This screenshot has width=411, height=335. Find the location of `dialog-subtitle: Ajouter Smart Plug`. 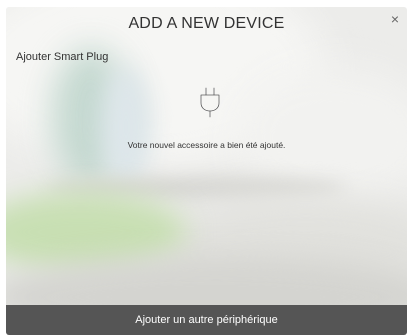

dialog-subtitle: Ajouter Smart Plug is located at coordinates (62, 57).